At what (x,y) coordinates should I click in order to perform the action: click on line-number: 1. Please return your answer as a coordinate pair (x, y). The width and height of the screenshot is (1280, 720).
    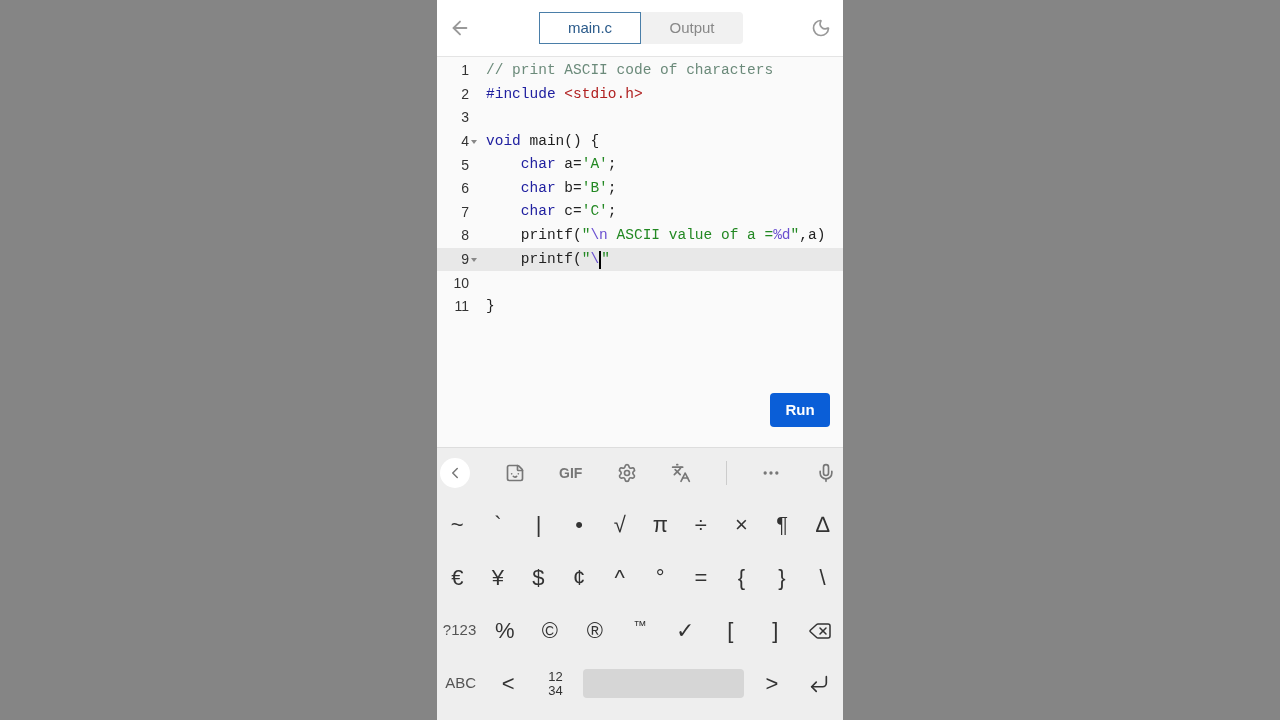
    Looking at the image, I should click on (465, 71).